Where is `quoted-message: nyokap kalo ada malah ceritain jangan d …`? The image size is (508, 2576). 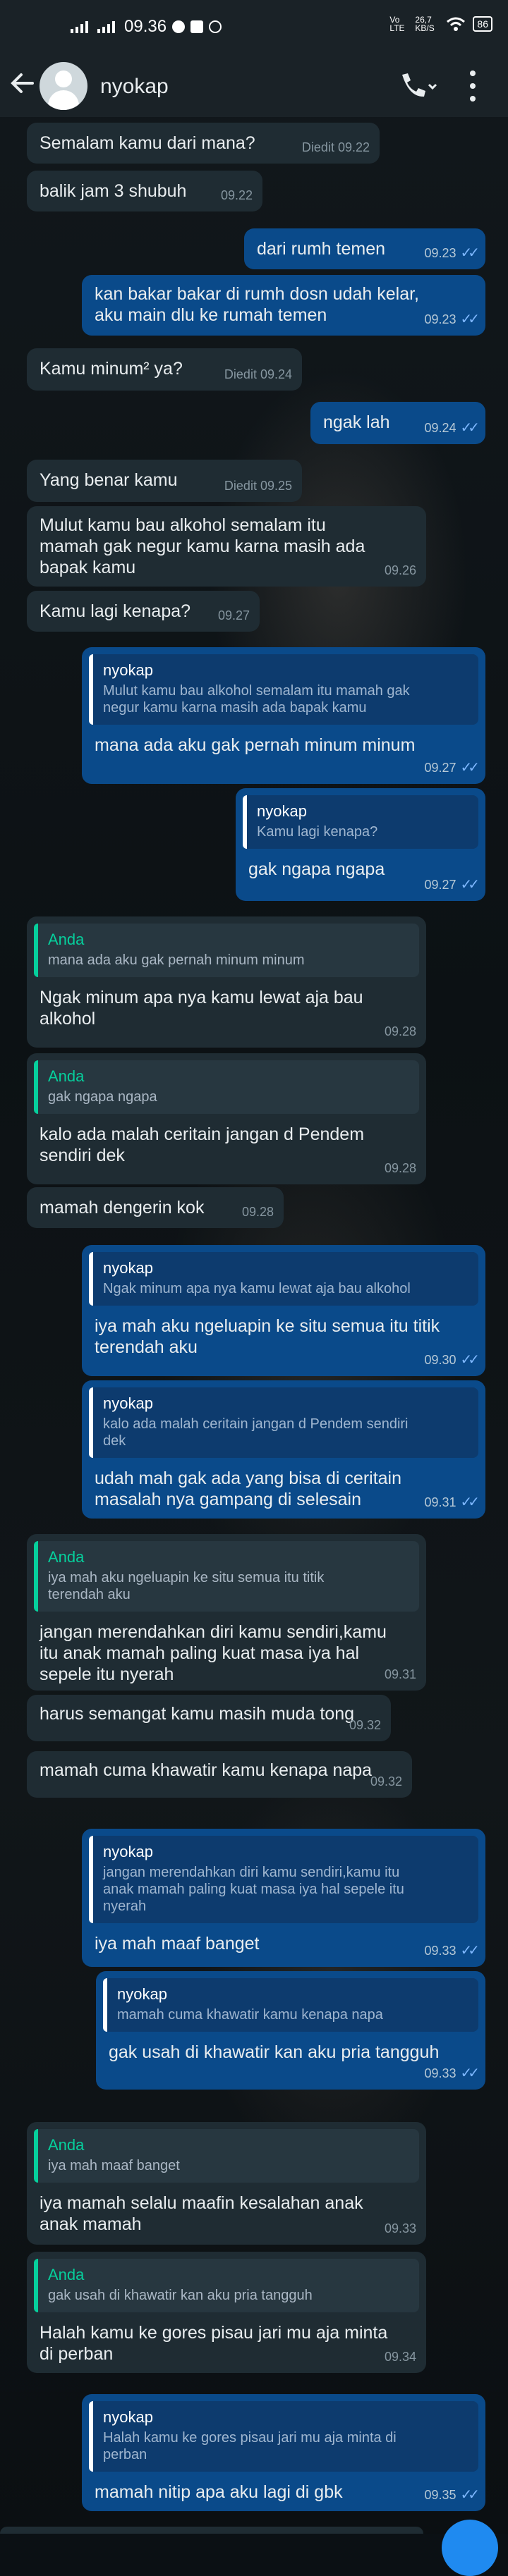
quoted-message: nyokap kalo ada malah ceritain jangan d … is located at coordinates (283, 1422).